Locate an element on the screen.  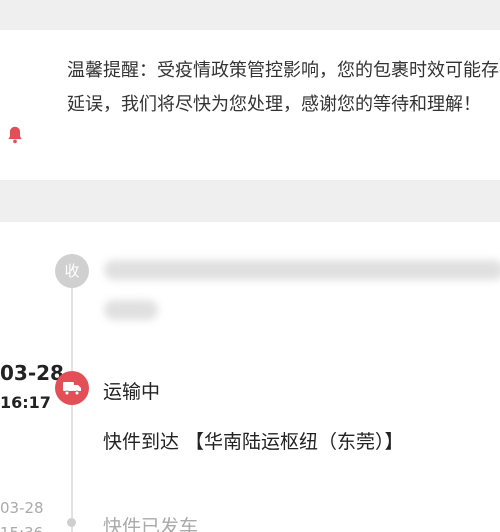
bell-icon is located at coordinates (15, 135).